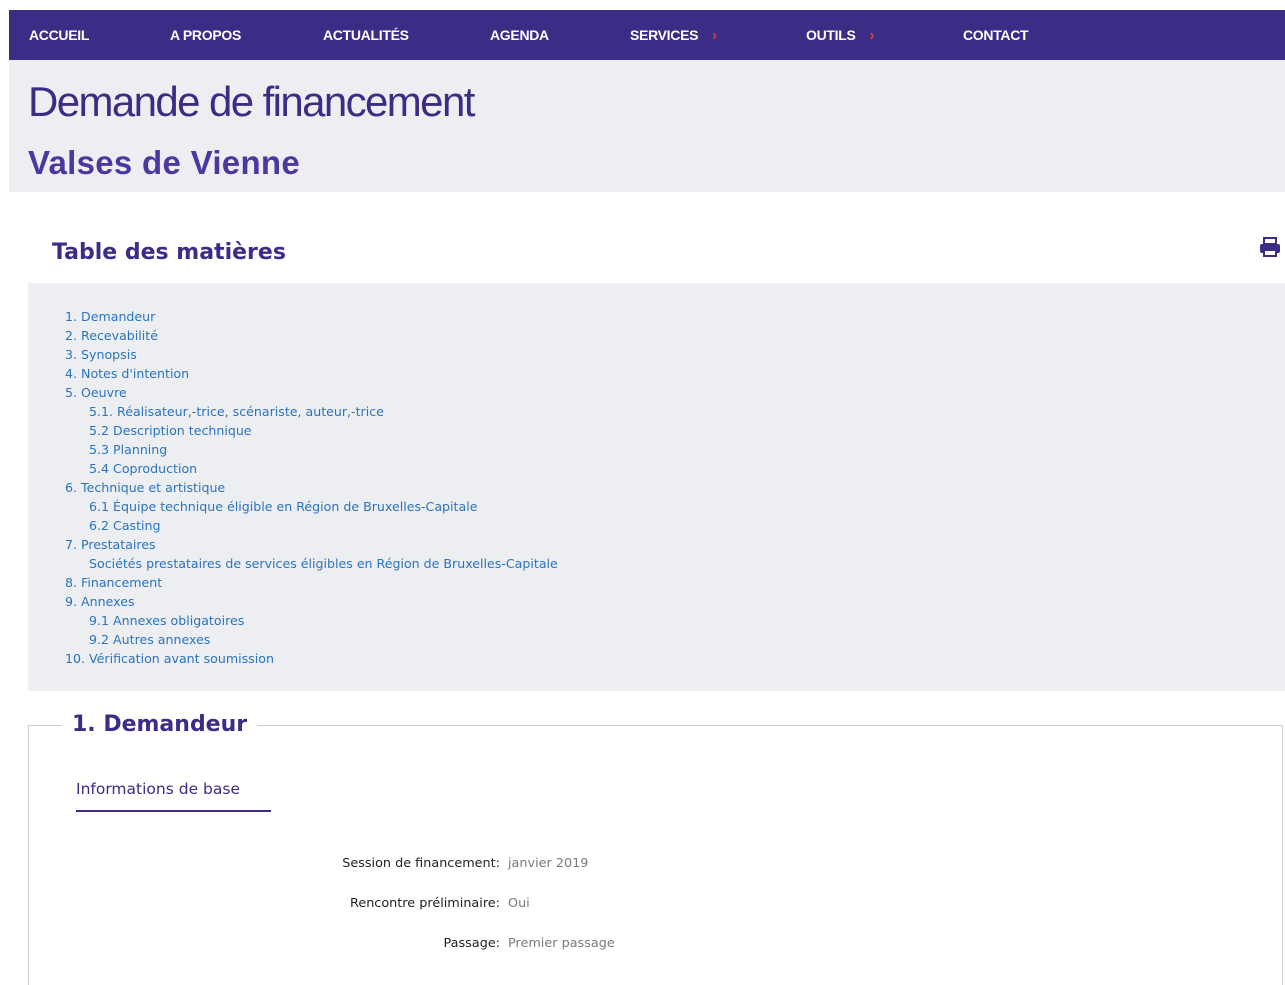 The width and height of the screenshot is (1285, 985). What do you see at coordinates (169, 252) in the screenshot?
I see `toc-heading: Table des matières` at bounding box center [169, 252].